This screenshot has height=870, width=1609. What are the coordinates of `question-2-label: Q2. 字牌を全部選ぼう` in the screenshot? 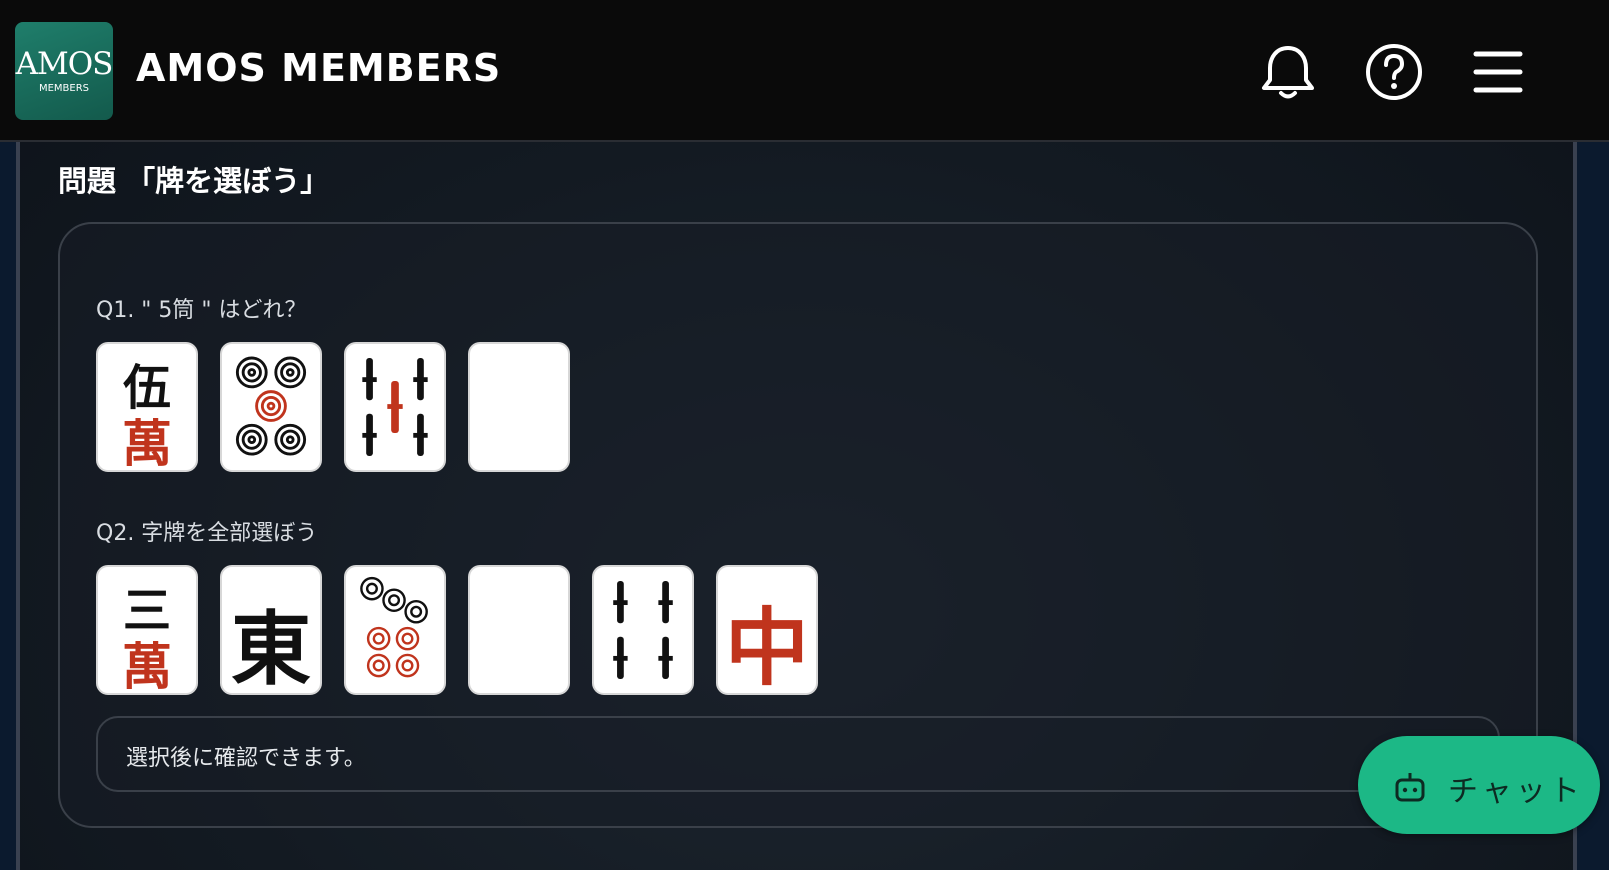 It's located at (207, 533).